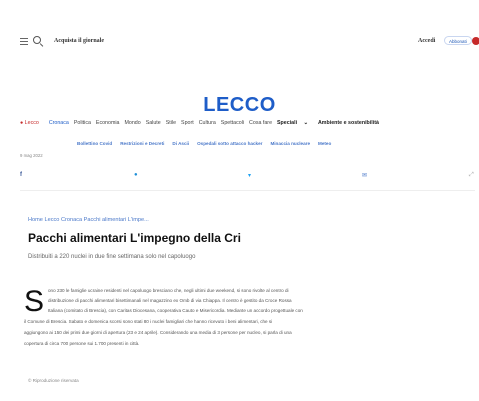  I want to click on notification-badge, so click(475, 41).